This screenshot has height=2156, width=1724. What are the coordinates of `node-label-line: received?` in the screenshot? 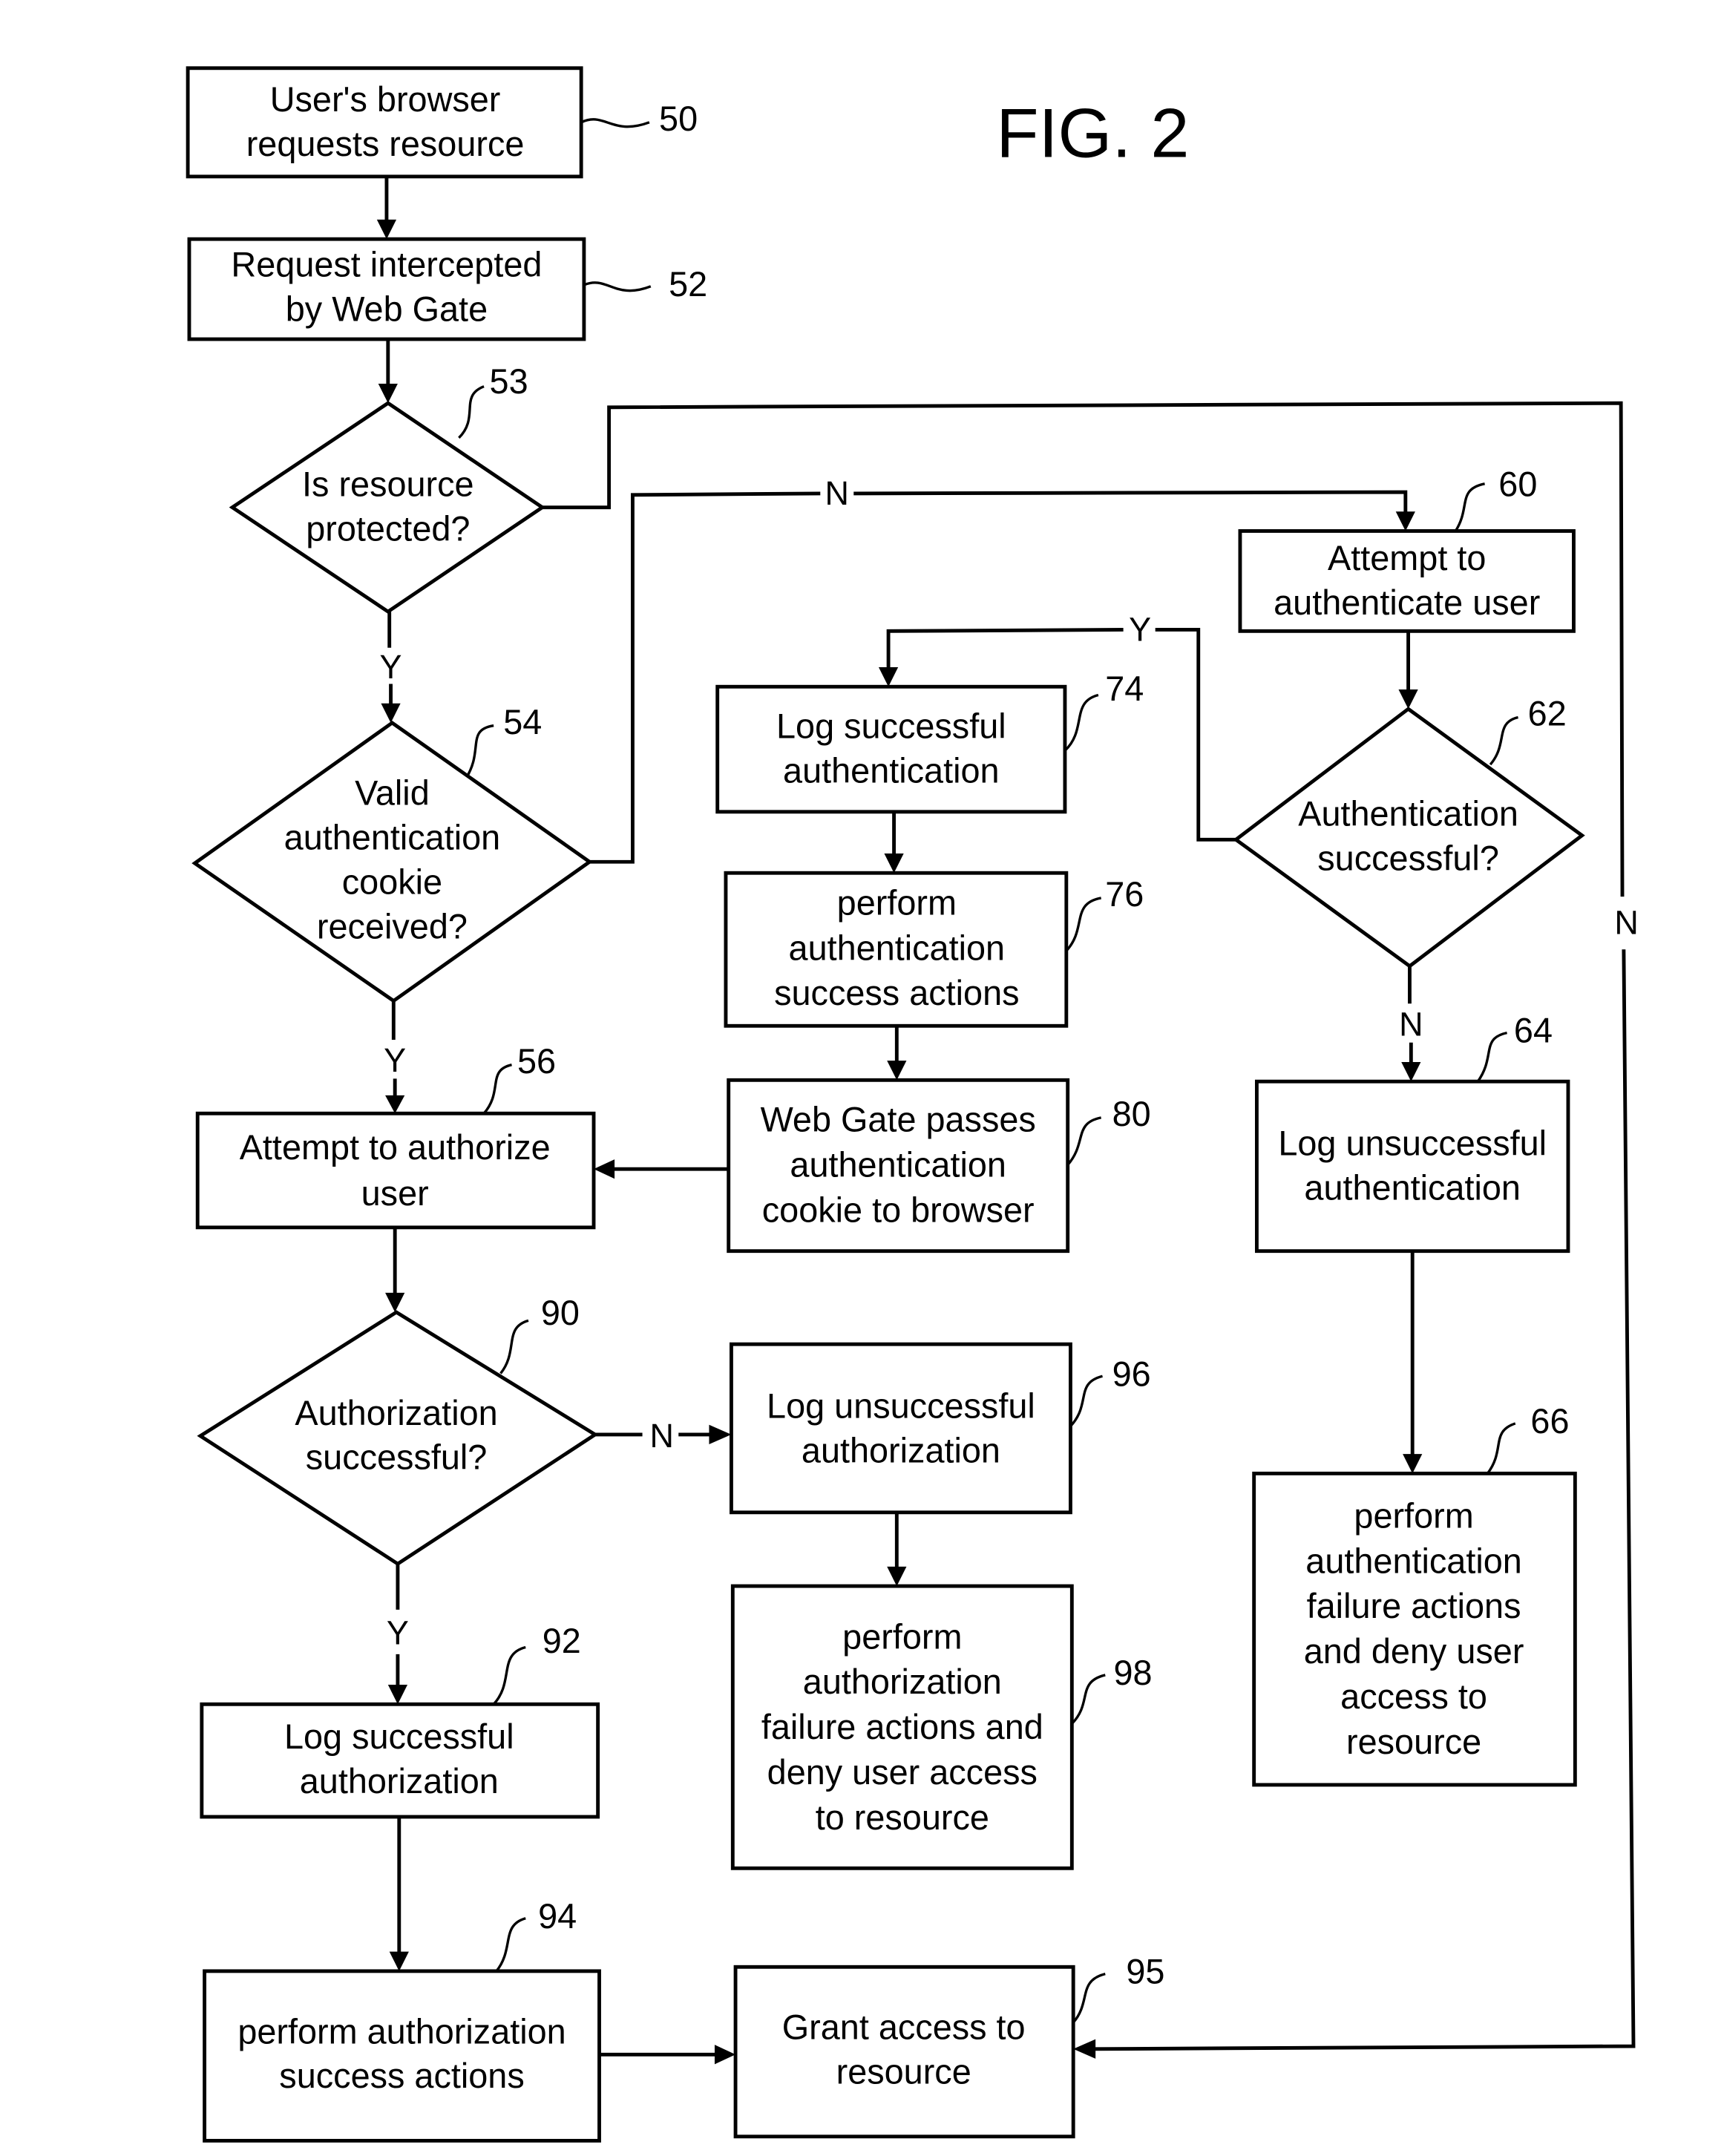 It's located at (392, 926).